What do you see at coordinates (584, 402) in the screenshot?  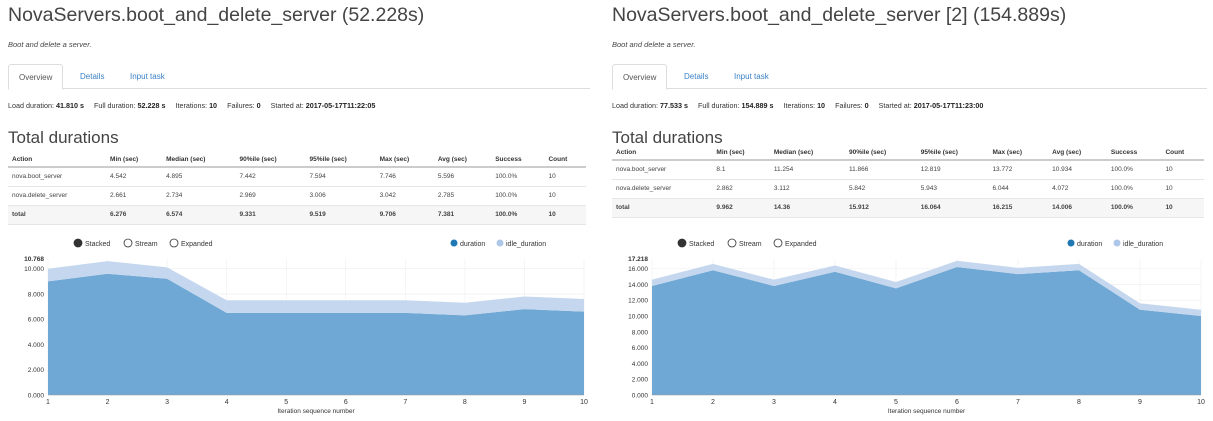 I see `x-tick-label: 10` at bounding box center [584, 402].